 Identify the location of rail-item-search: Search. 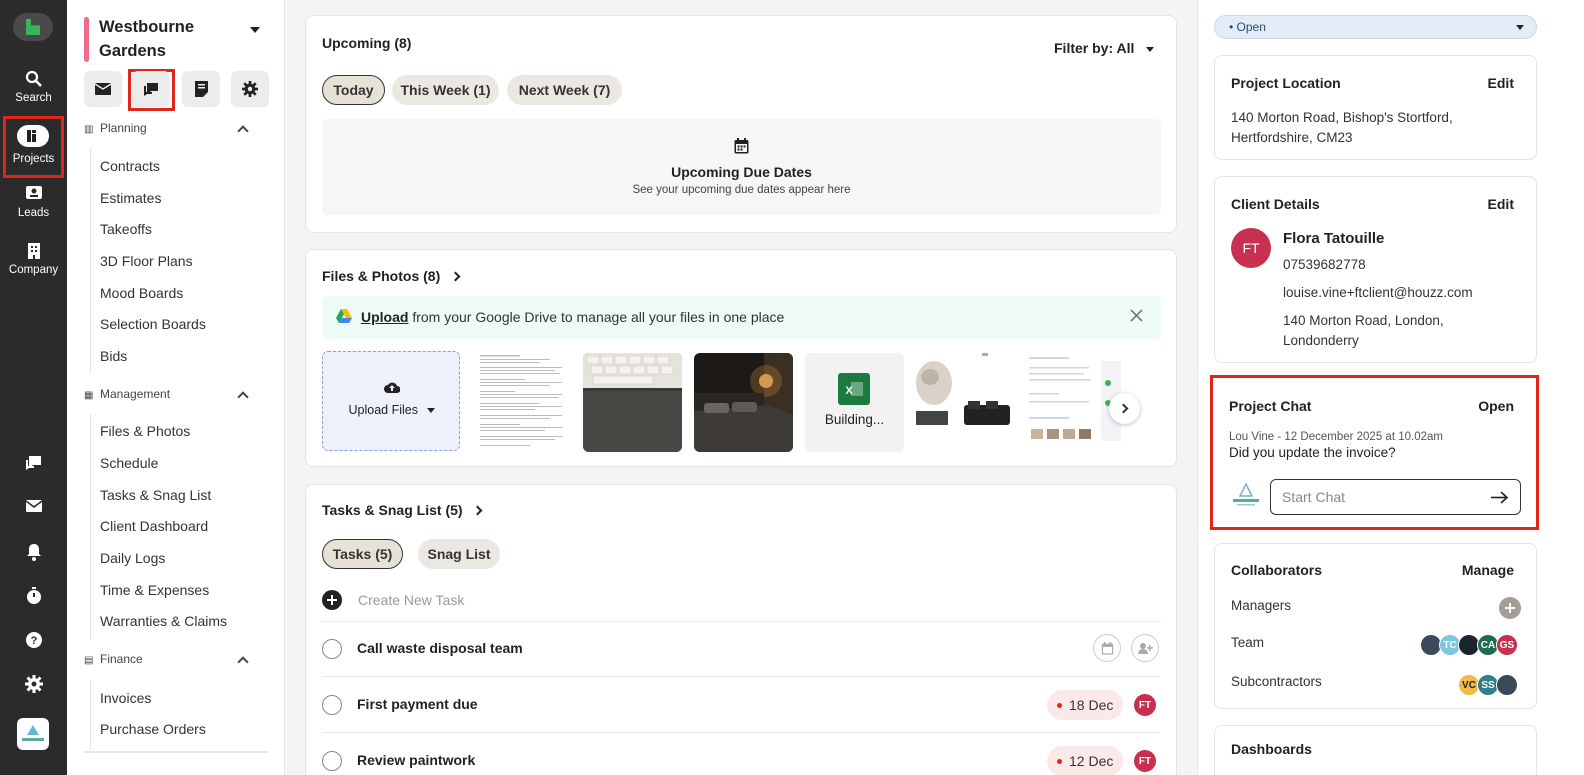
(33, 87).